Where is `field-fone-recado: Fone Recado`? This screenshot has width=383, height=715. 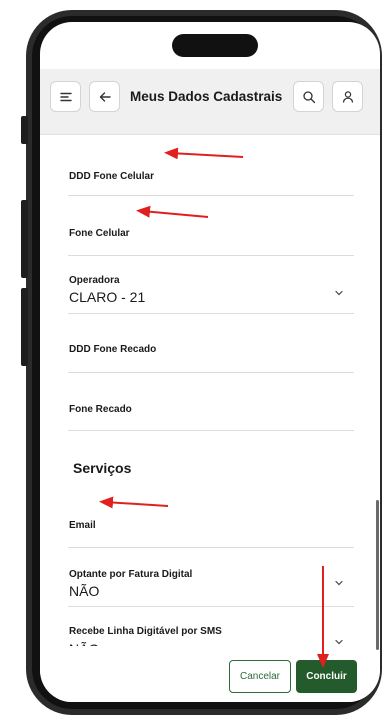
field-fone-recado: Fone Recado is located at coordinates (211, 402).